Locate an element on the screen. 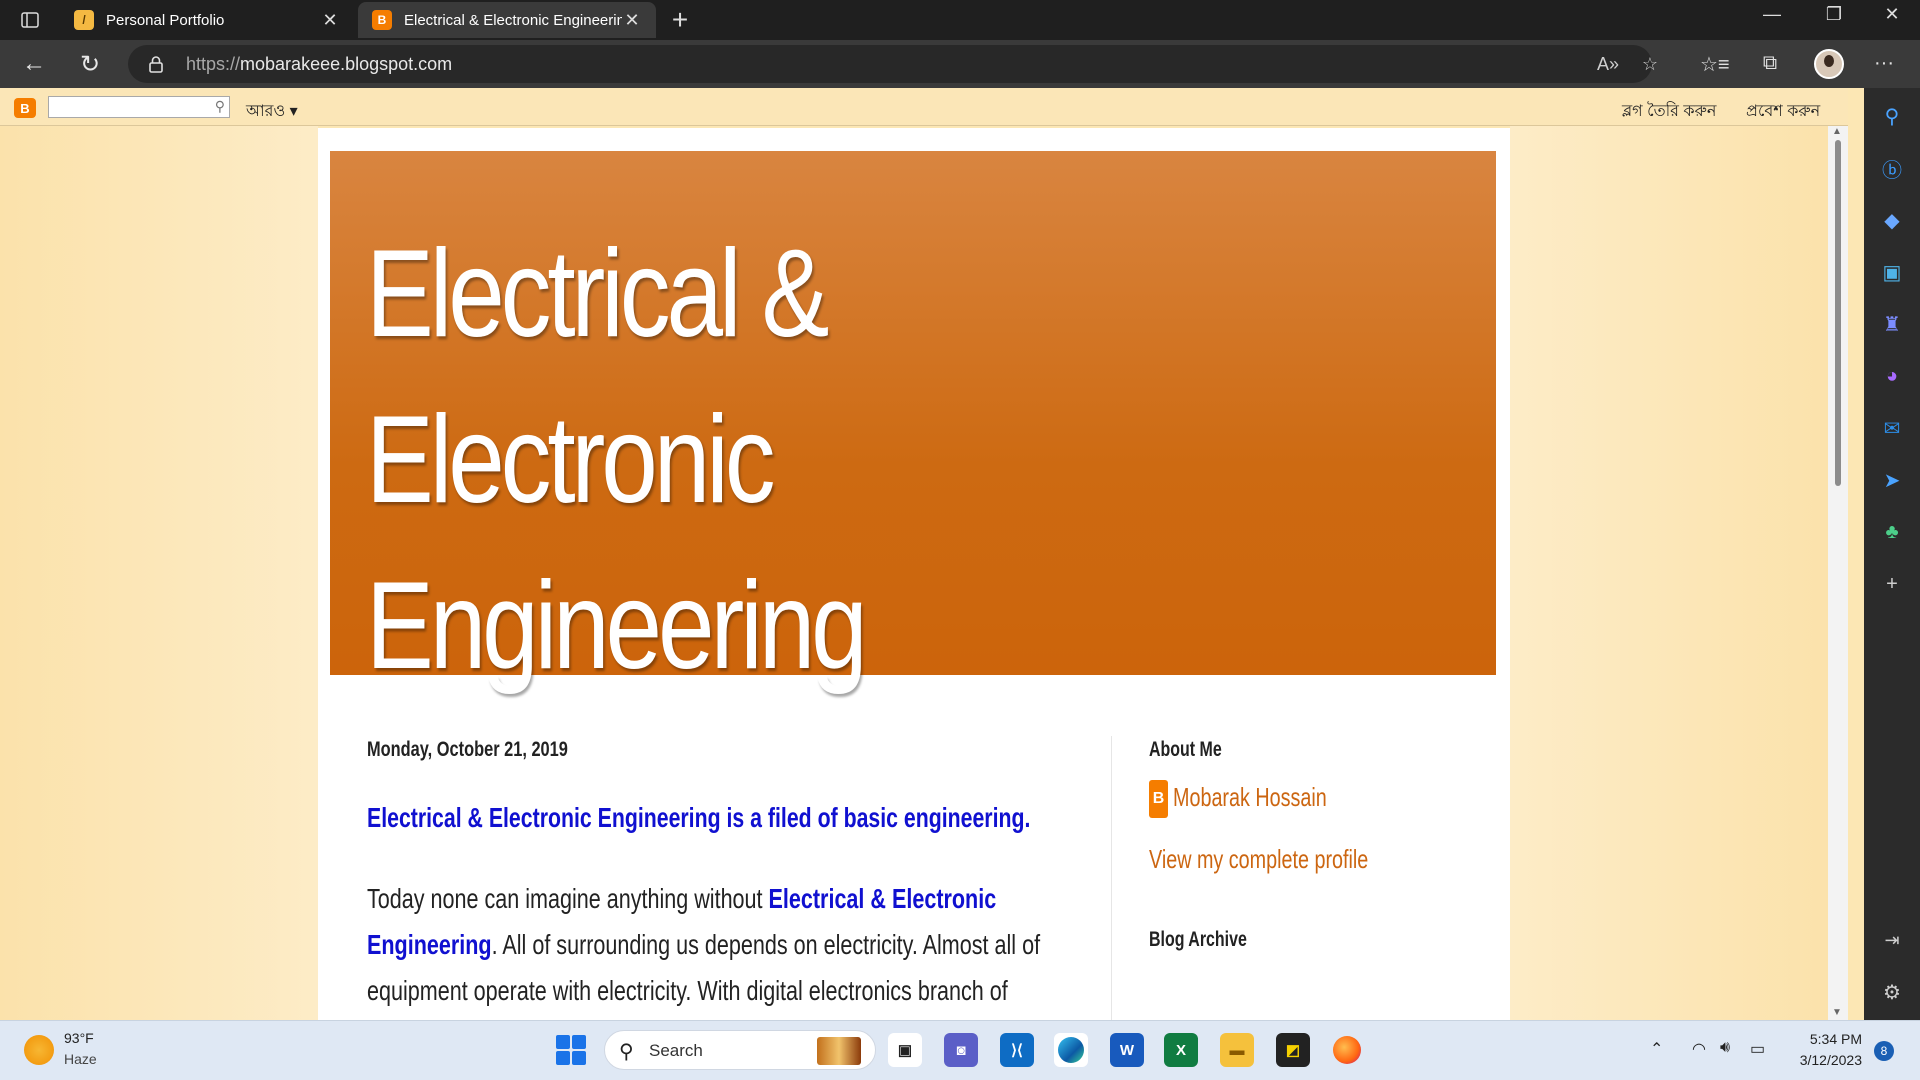 This screenshot has height=1080, width=1920. blog-archive-heading: Blog Archive is located at coordinates (1198, 939).